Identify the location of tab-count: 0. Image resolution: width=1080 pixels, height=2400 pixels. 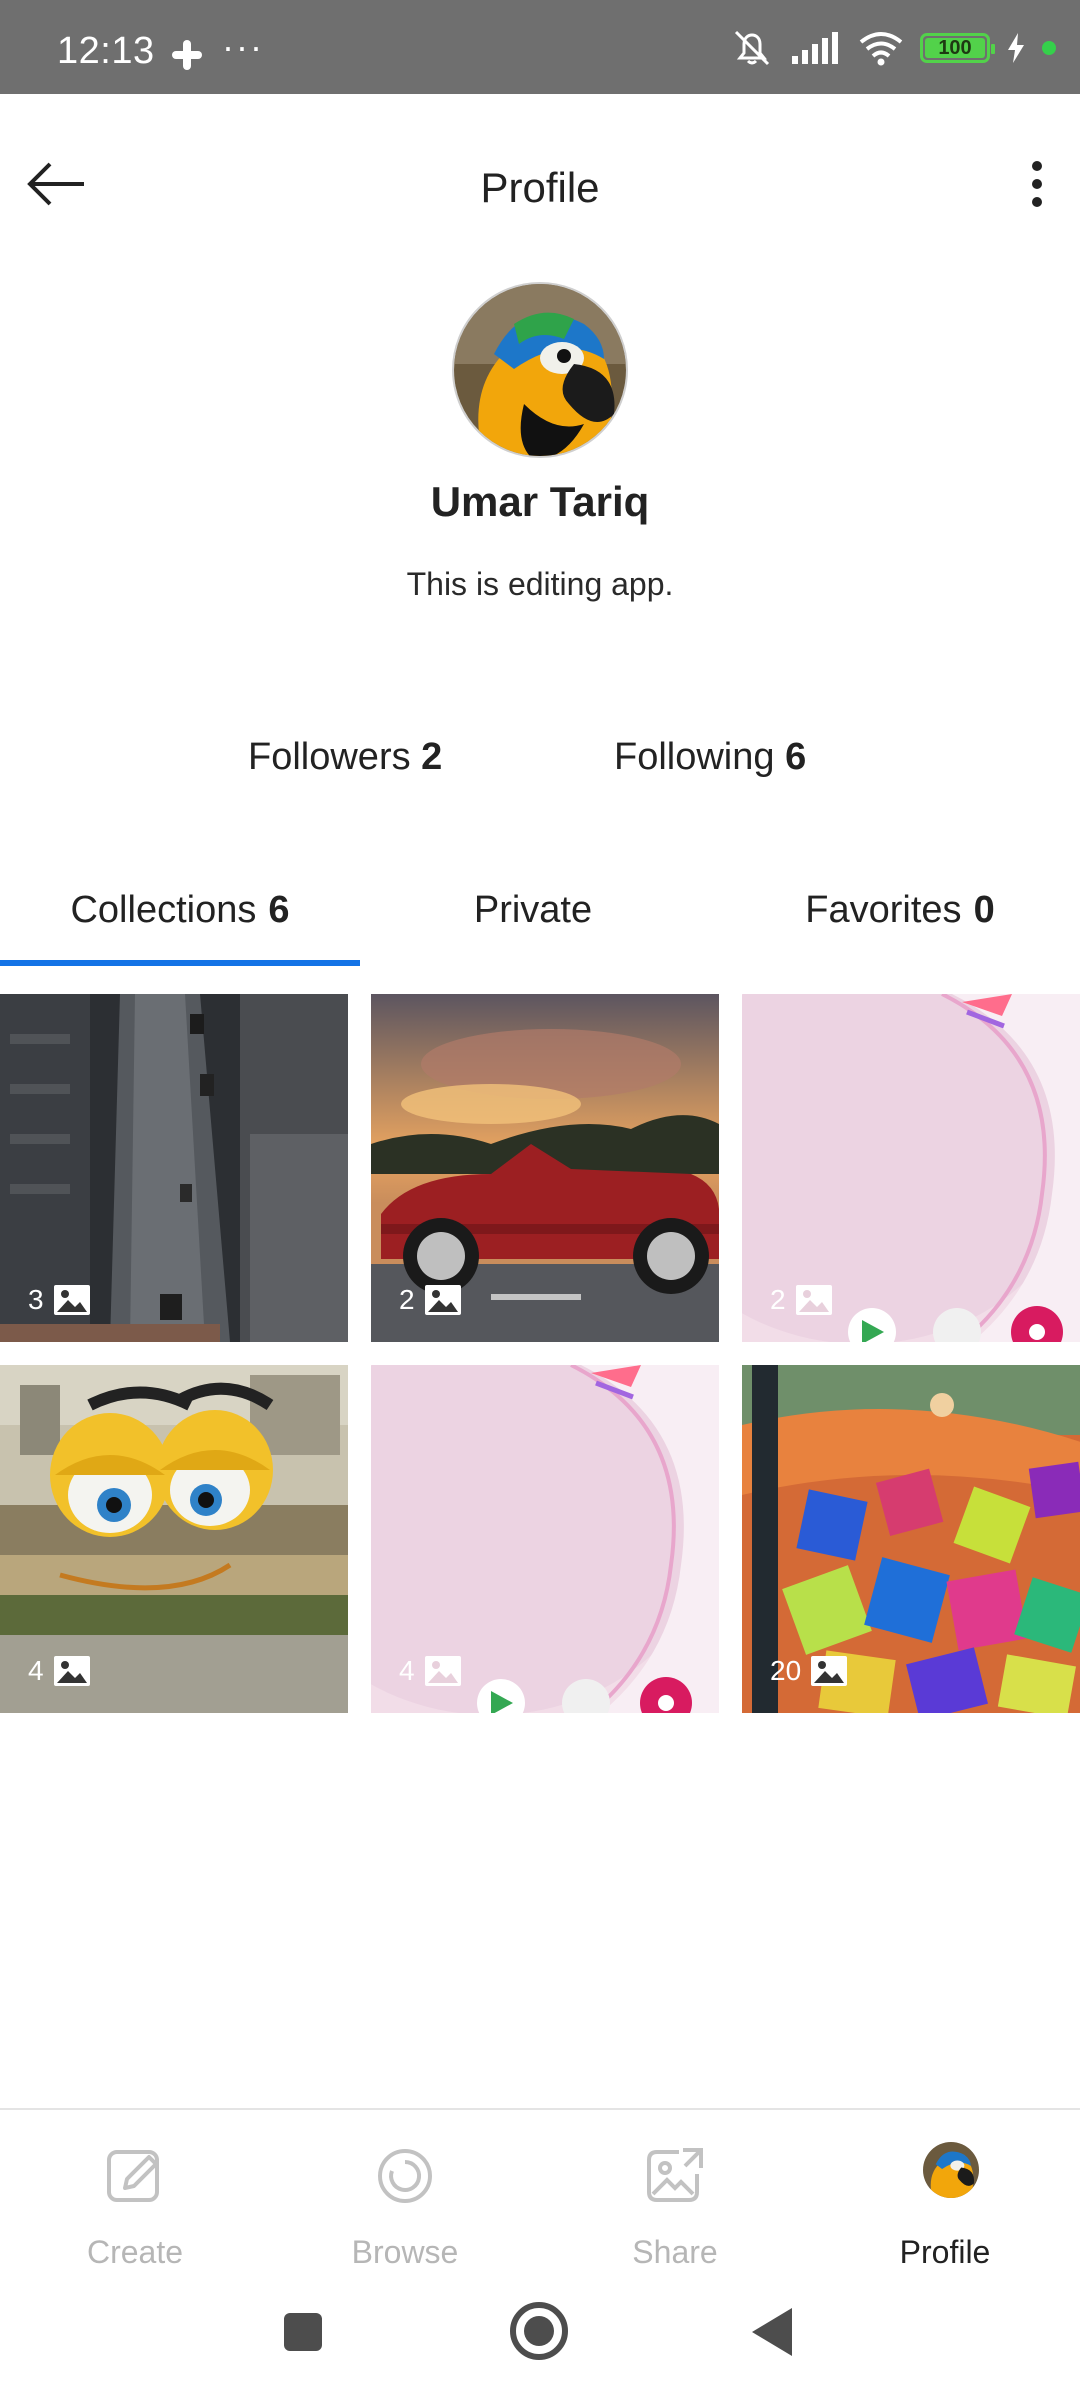
(984, 909).